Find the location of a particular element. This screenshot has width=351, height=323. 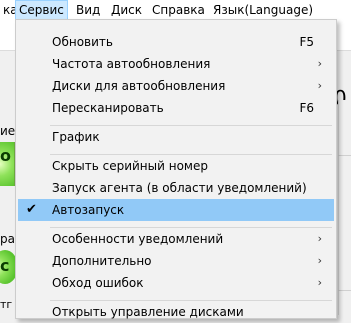

bg-label-1: ие is located at coordinates (8, 131).